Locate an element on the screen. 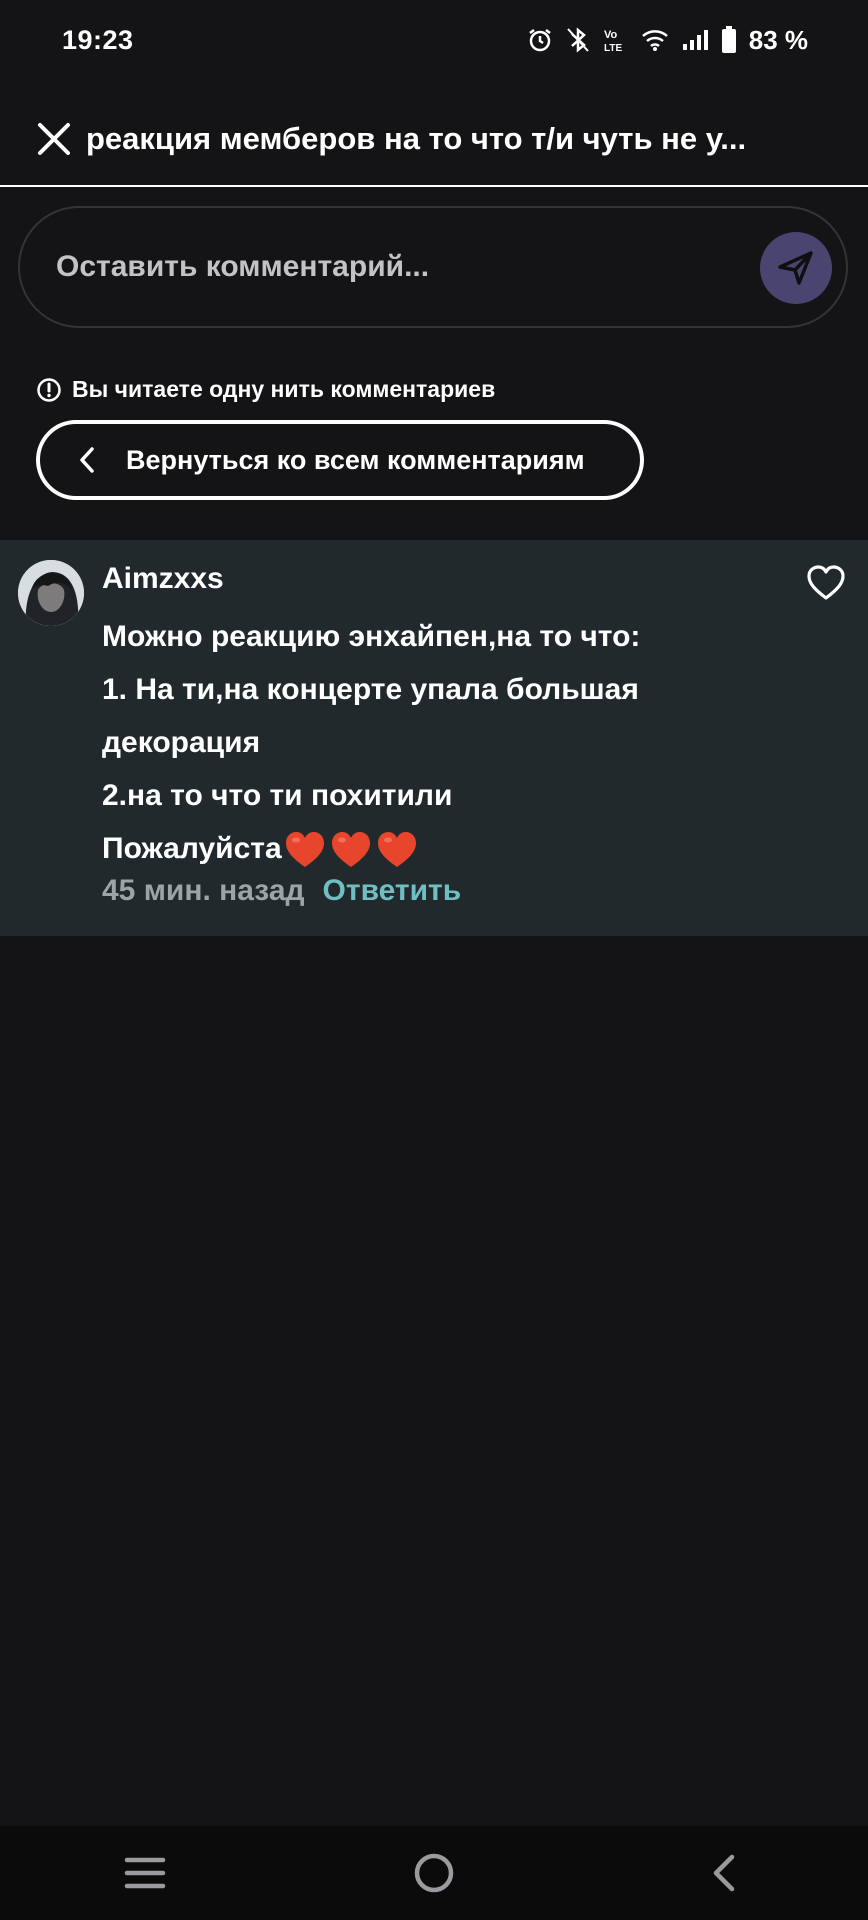  send-button is located at coordinates (796, 268).